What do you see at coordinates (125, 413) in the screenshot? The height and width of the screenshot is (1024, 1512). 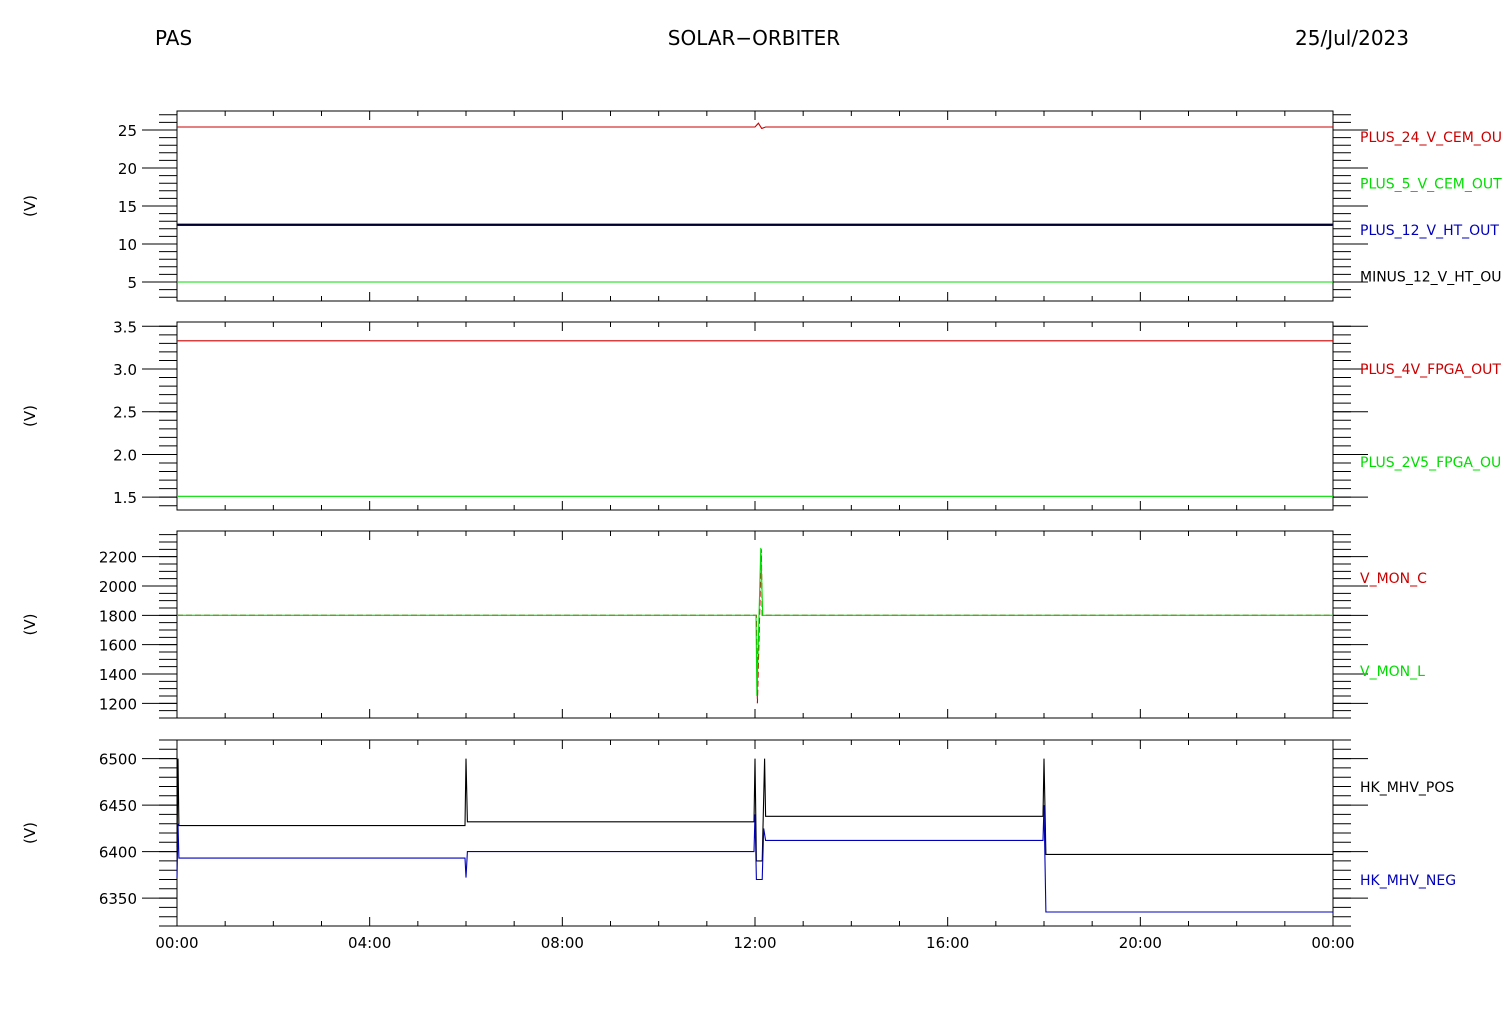 I see `y-tick-label: 2.5` at bounding box center [125, 413].